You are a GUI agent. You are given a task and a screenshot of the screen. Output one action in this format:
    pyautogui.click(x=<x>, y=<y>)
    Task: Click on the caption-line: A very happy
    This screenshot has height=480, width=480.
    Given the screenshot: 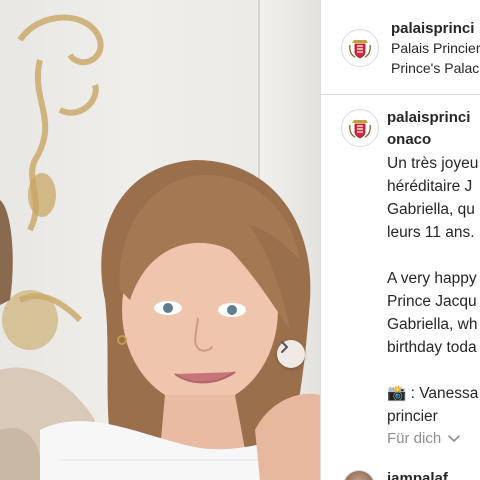 What is the action you would take?
    pyautogui.click(x=432, y=278)
    